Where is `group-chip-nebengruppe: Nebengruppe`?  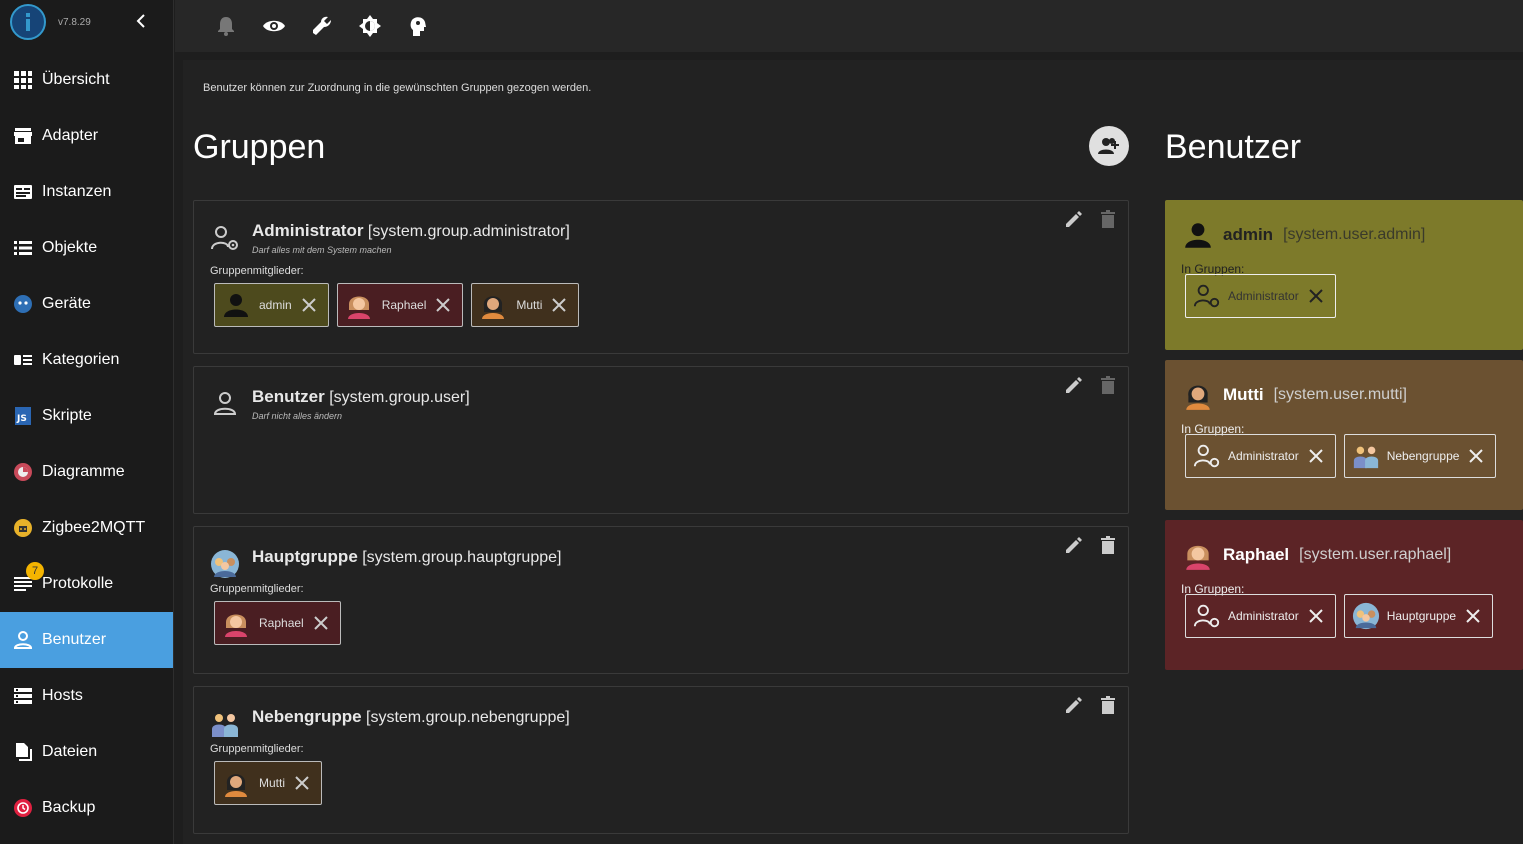
group-chip-nebengruppe: Nebengruppe is located at coordinates (1420, 456).